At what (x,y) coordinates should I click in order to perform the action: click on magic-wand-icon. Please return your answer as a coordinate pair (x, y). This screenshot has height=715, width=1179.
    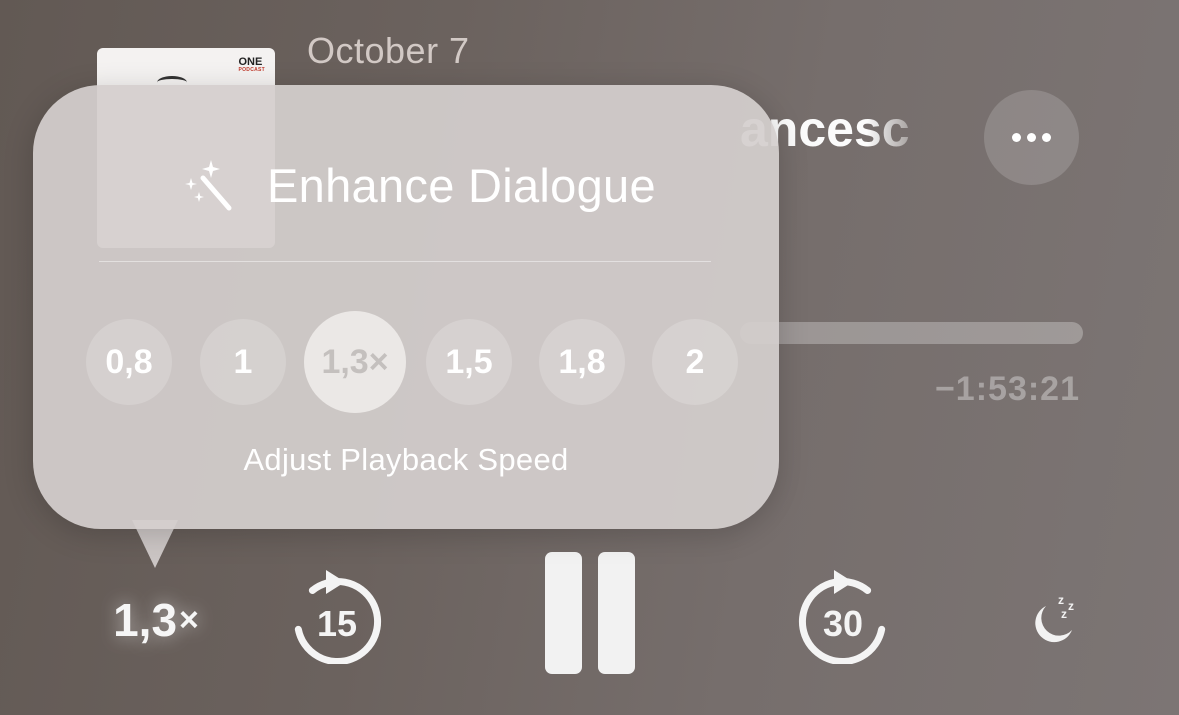
    Looking at the image, I should click on (208, 185).